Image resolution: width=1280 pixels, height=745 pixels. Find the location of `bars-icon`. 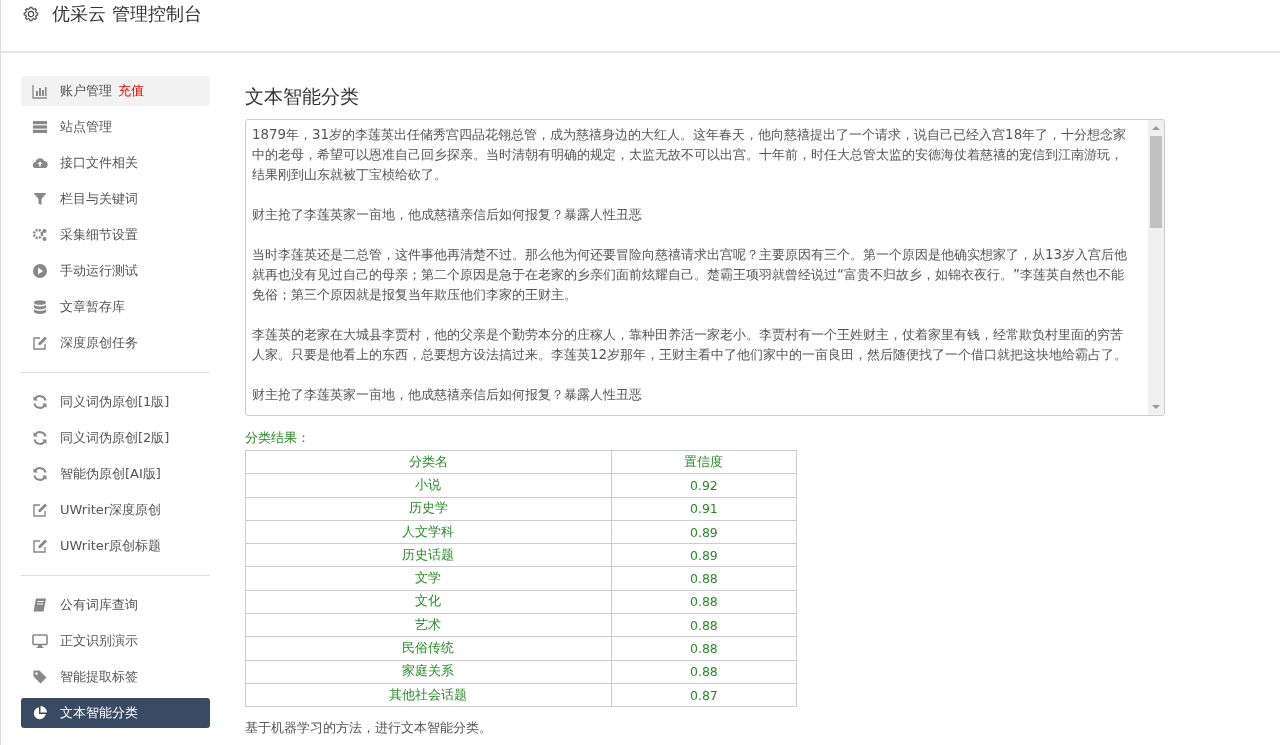

bars-icon is located at coordinates (40, 91).